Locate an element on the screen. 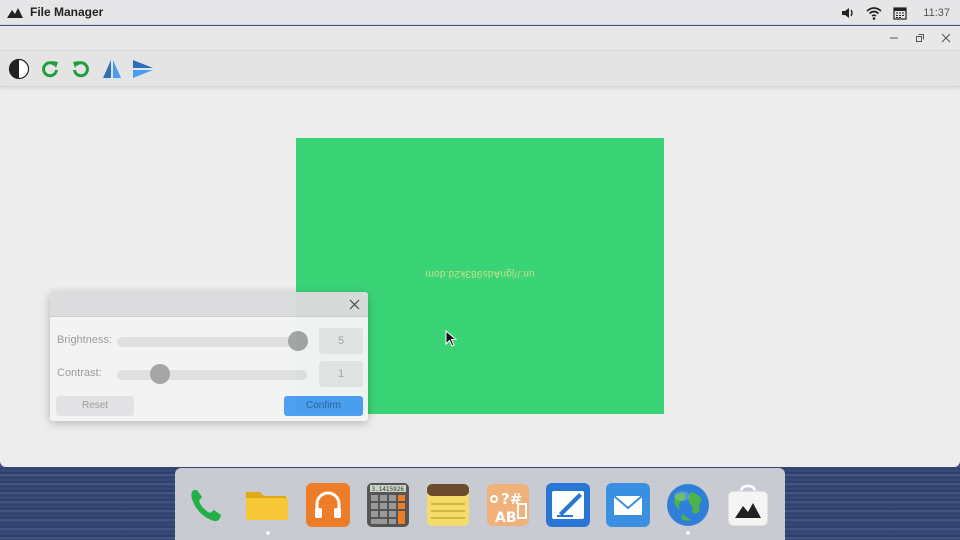  image-text: un://jgnAds983k2d.dom is located at coordinates (480, 273).